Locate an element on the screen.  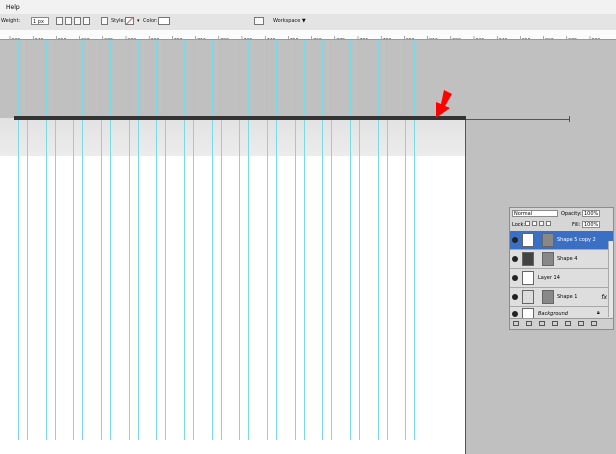
layer-name: Shape 5 copy 2 is located at coordinates (576, 240).